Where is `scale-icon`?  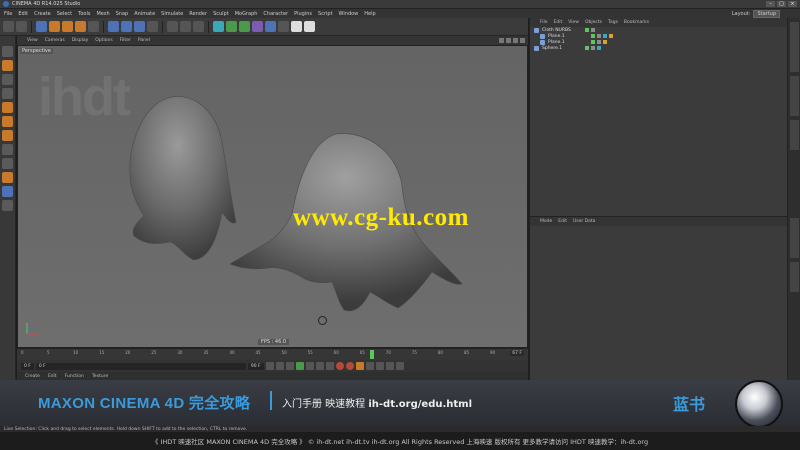 scale-icon is located at coordinates (67, 26).